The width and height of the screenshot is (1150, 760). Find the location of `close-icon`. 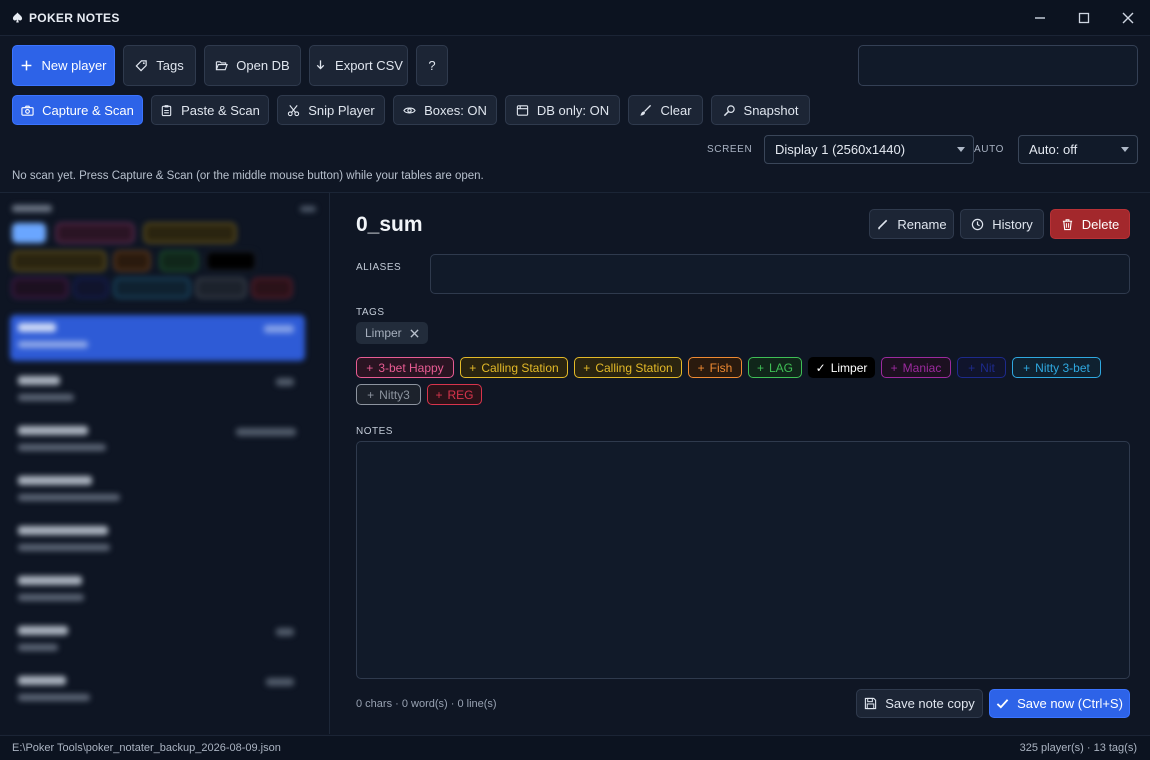

close-icon is located at coordinates (1128, 17).